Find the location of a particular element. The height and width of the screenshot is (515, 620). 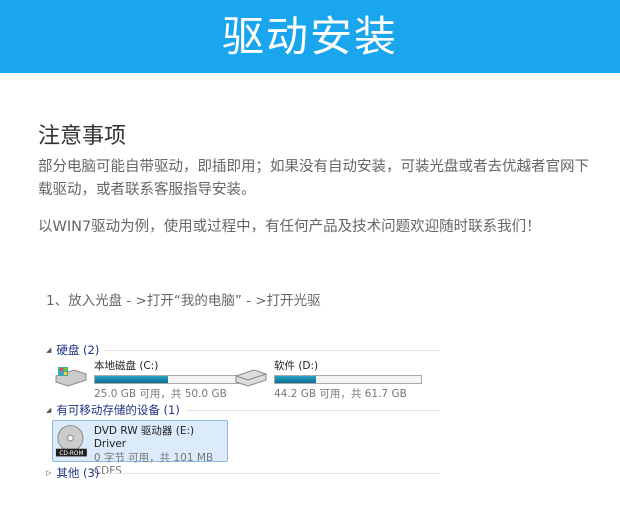

group-label: 有可移动存储的设备 (1) is located at coordinates (118, 410).